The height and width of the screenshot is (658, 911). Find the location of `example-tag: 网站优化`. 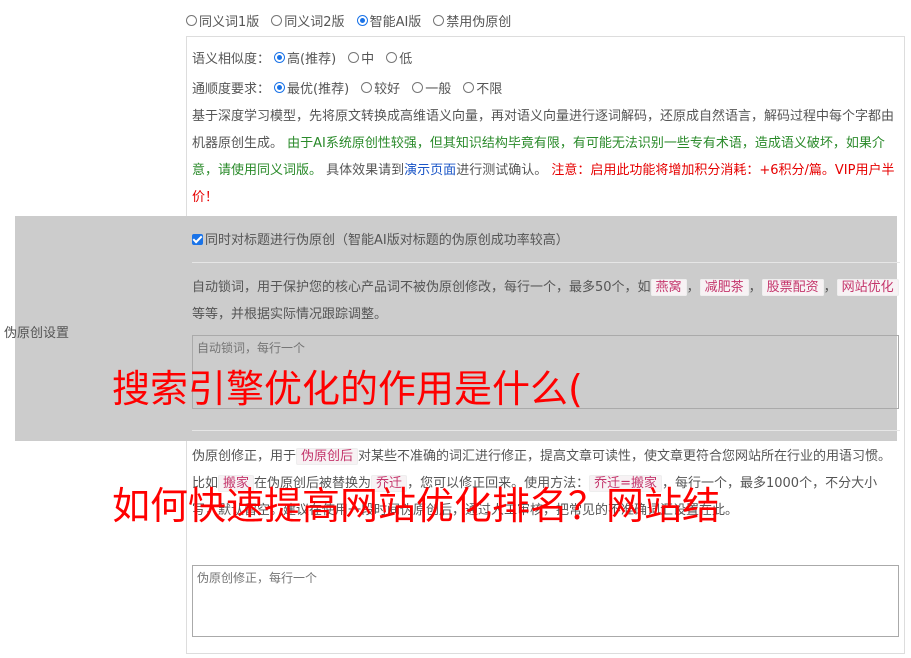

example-tag: 网站优化 is located at coordinates (867, 287).